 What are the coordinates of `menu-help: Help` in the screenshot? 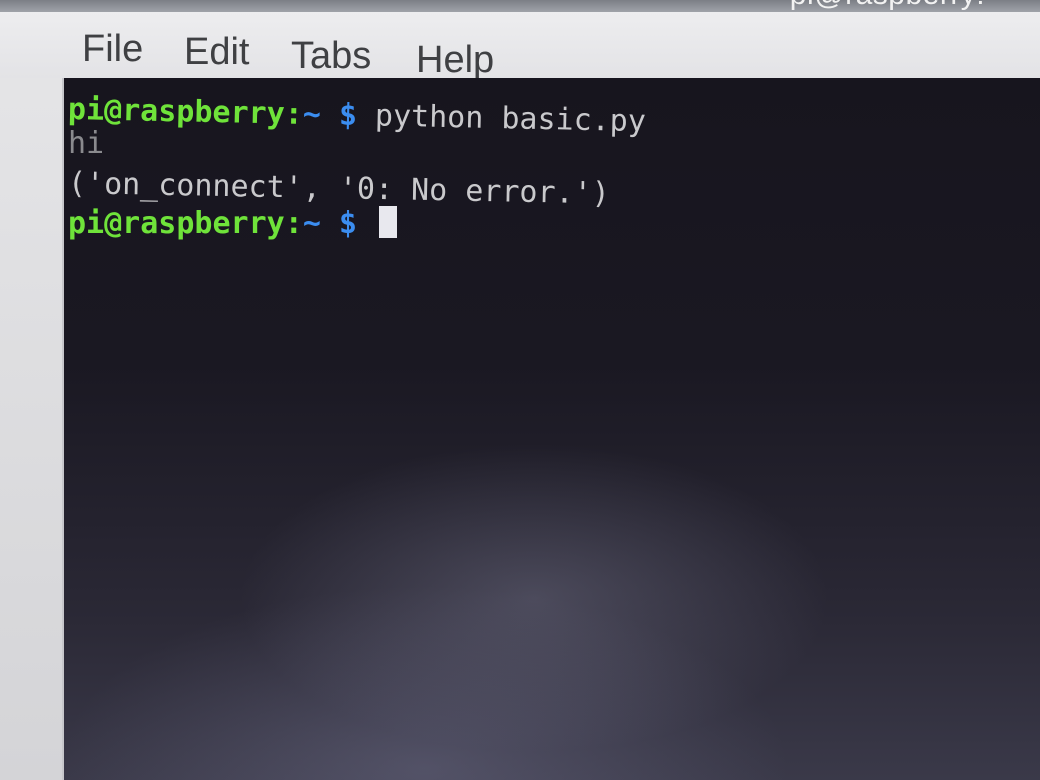 It's located at (455, 60).